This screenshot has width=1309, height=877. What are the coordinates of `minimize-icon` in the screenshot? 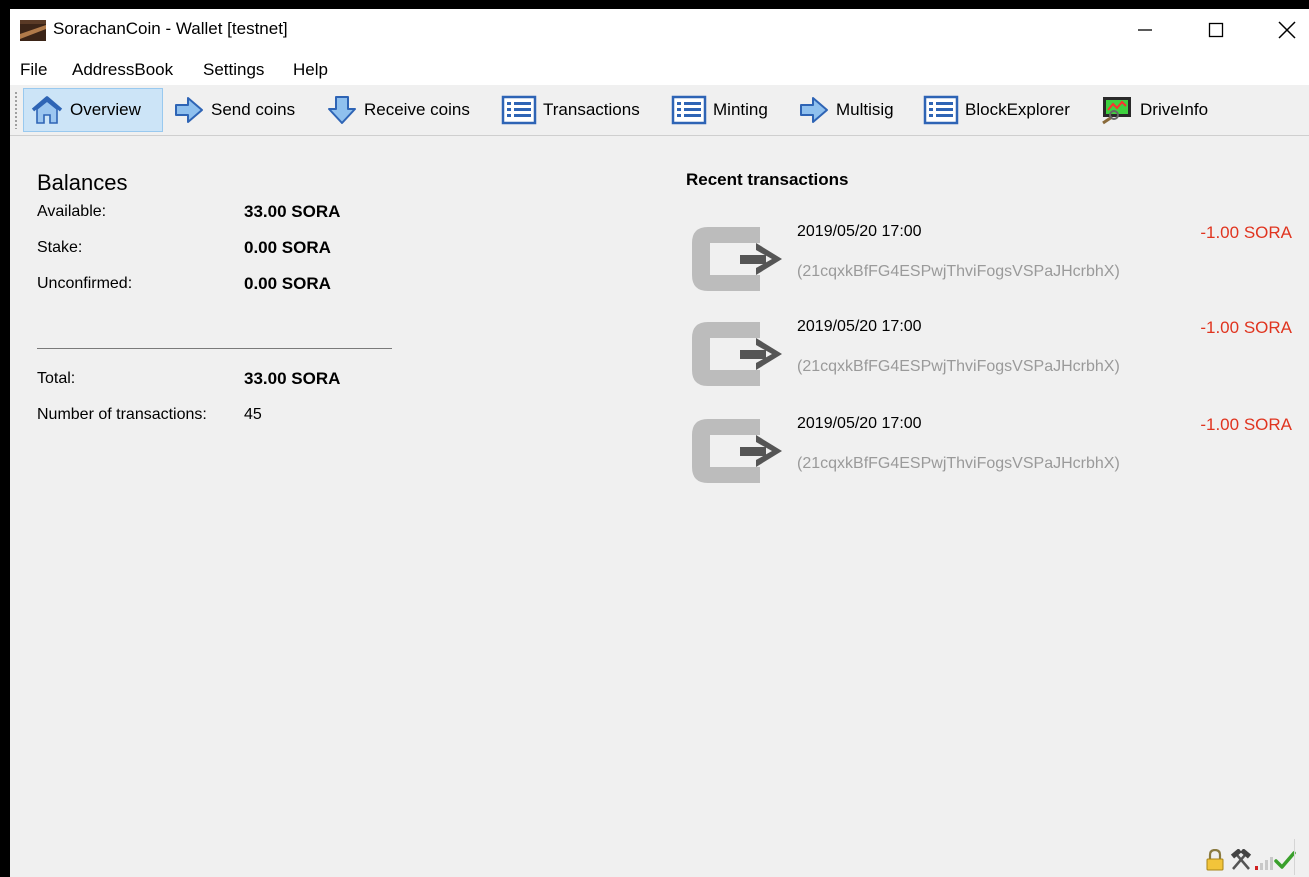 It's located at (1145, 30).